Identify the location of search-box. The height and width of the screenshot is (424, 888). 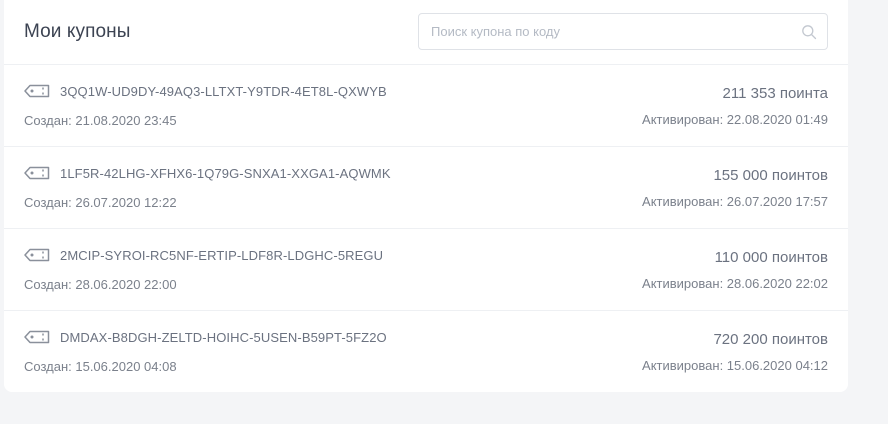
(623, 31).